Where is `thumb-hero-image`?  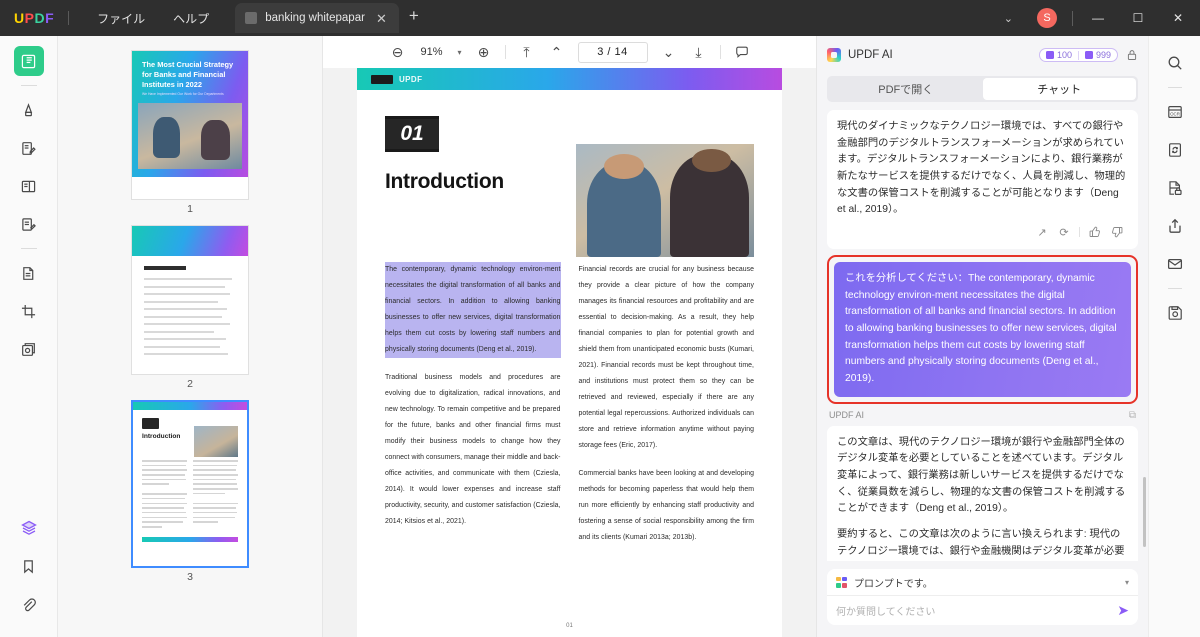
thumb-hero-image is located at coordinates (216, 441).